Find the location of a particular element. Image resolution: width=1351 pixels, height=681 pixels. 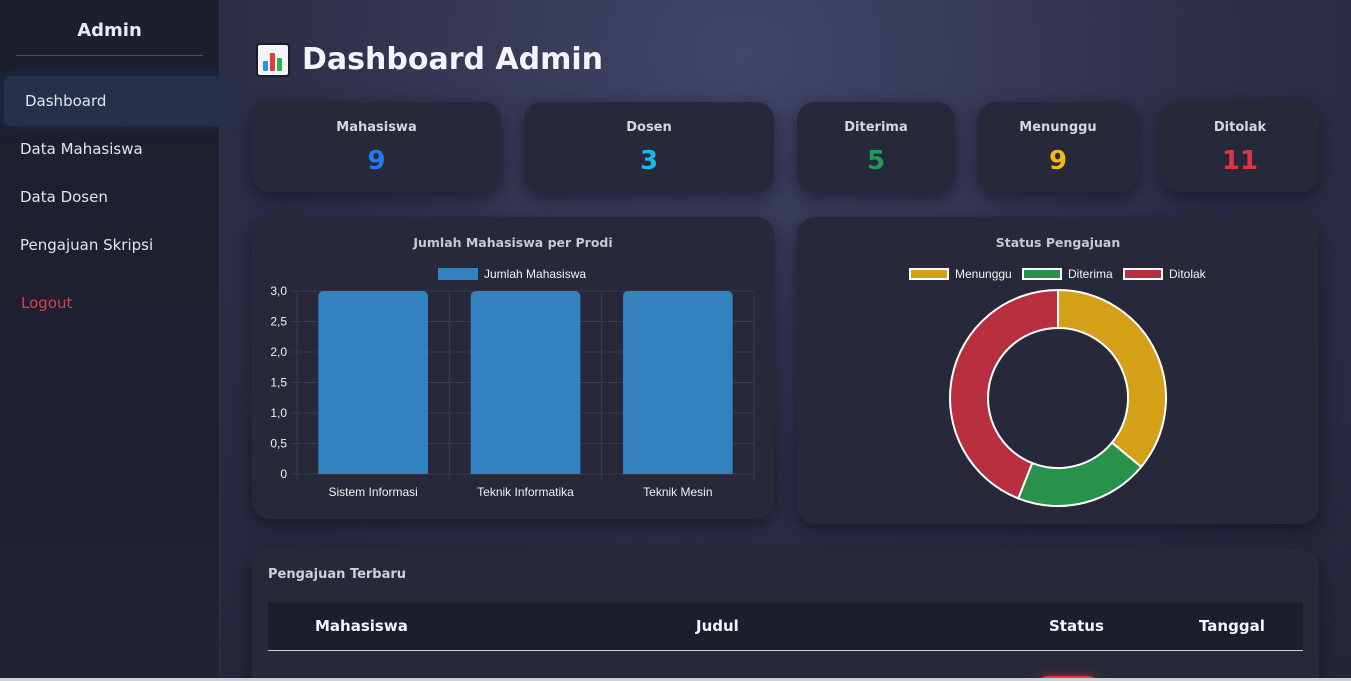

donut-slice-menunggu is located at coordinates (1112, 378).